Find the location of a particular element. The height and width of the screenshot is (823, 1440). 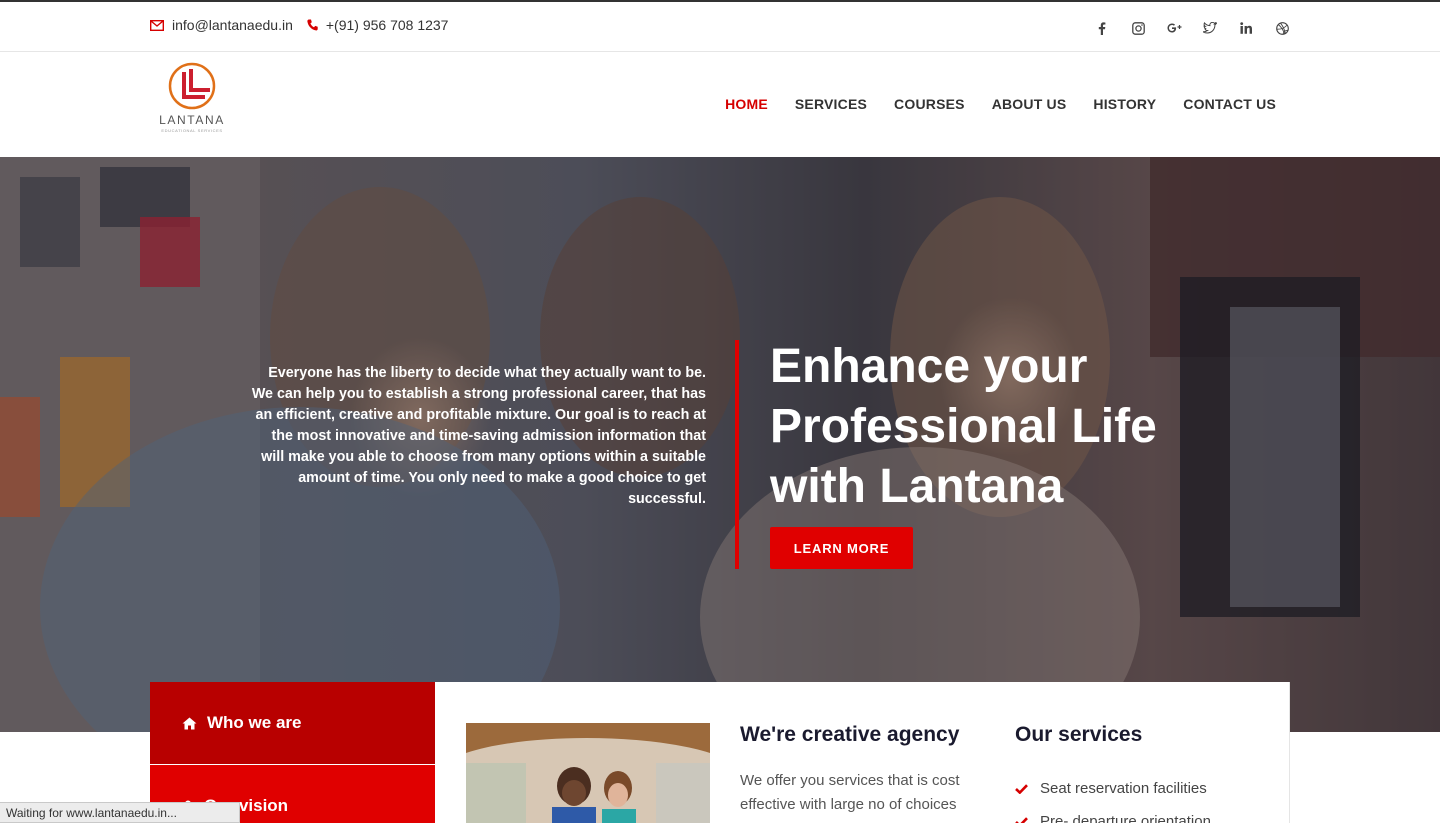

social-links is located at coordinates (1184, 28).